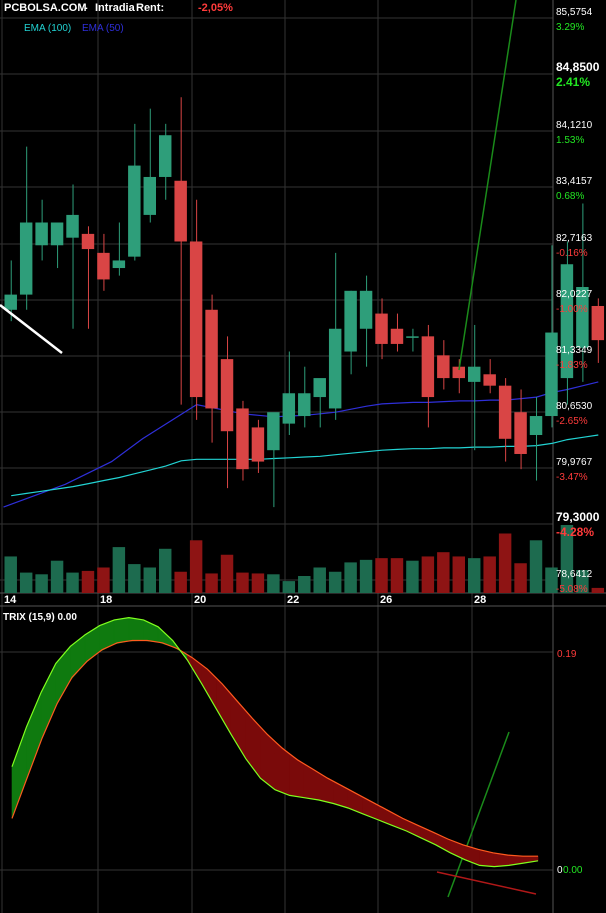 The width and height of the screenshot is (606, 913). I want to click on price-tick-label: 84,1210, so click(574, 125).